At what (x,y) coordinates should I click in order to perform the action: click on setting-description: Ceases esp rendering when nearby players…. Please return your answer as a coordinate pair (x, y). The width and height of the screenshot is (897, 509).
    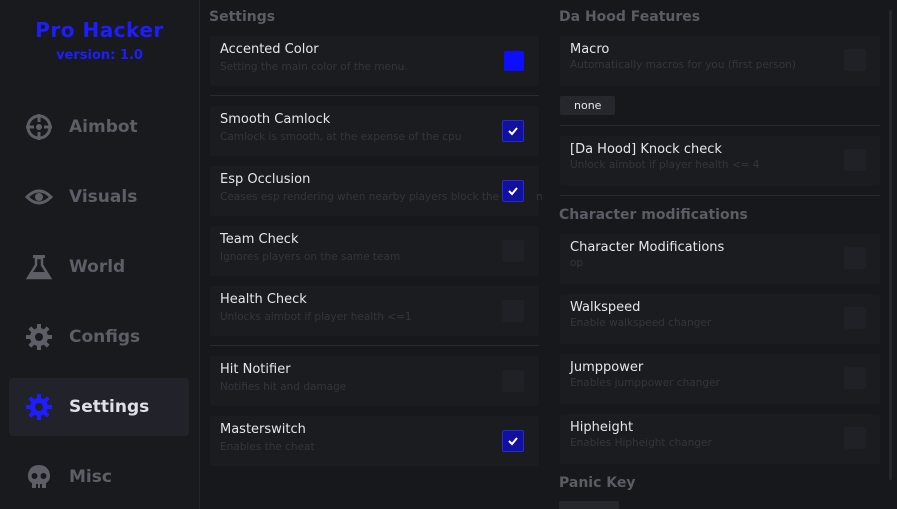
    Looking at the image, I should click on (360, 197).